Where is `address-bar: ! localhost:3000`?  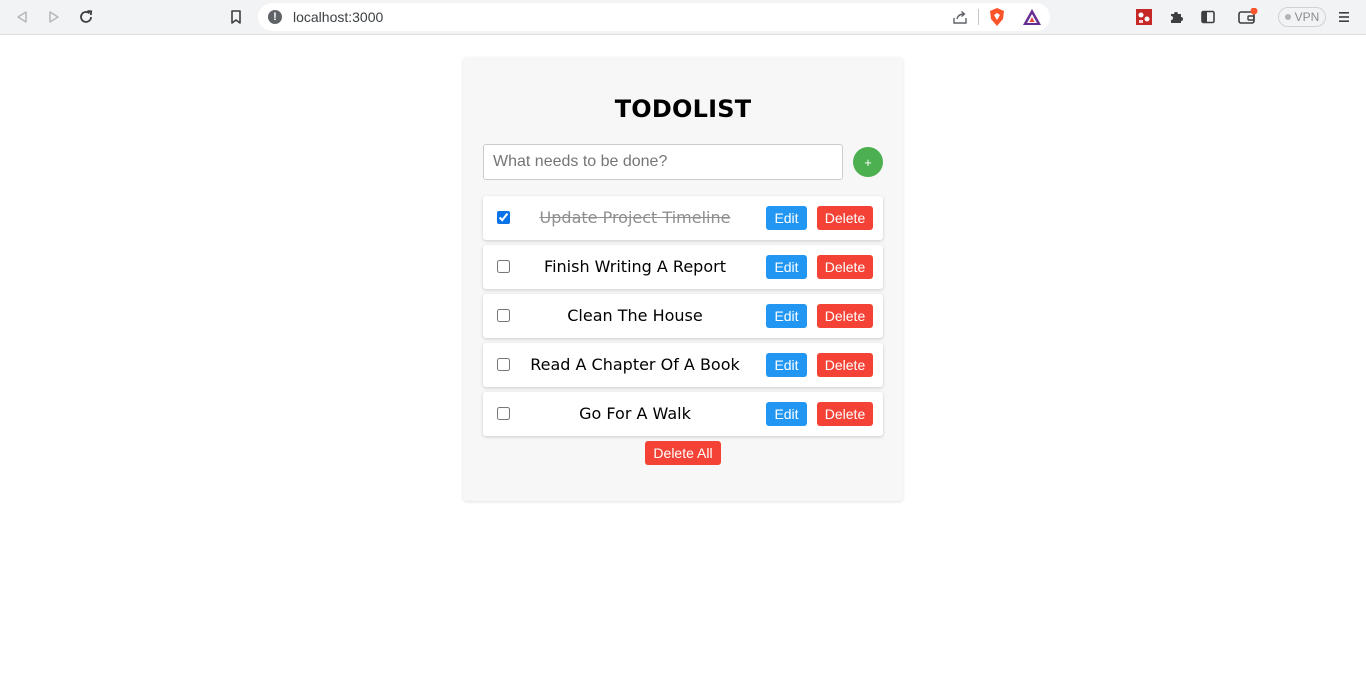
address-bar: ! localhost:3000 is located at coordinates (654, 17).